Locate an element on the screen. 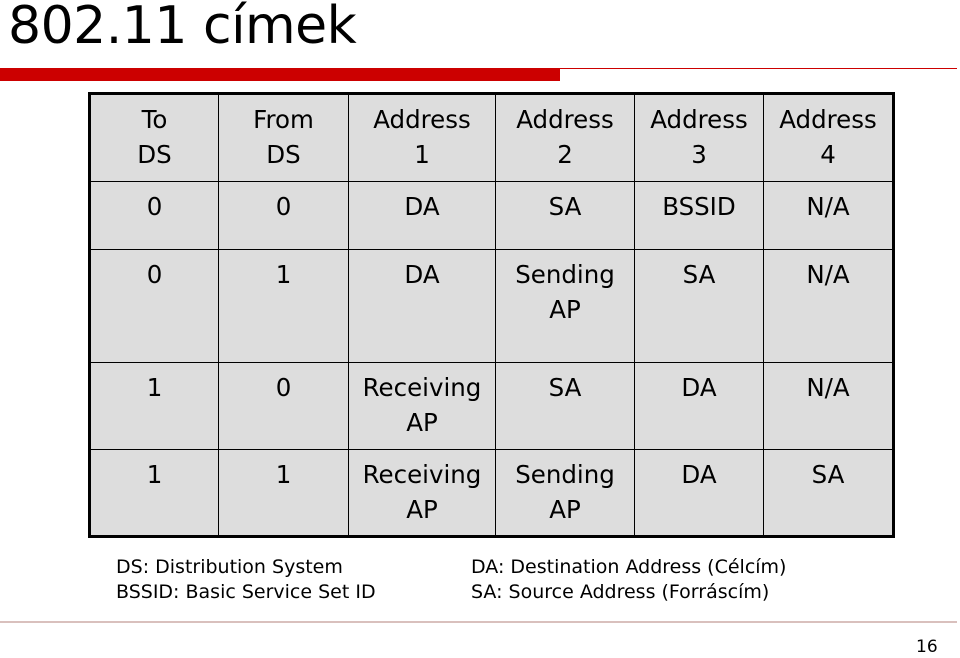 The width and height of the screenshot is (960, 658). legend-item-ds: DS: Distribution System is located at coordinates (229, 567).